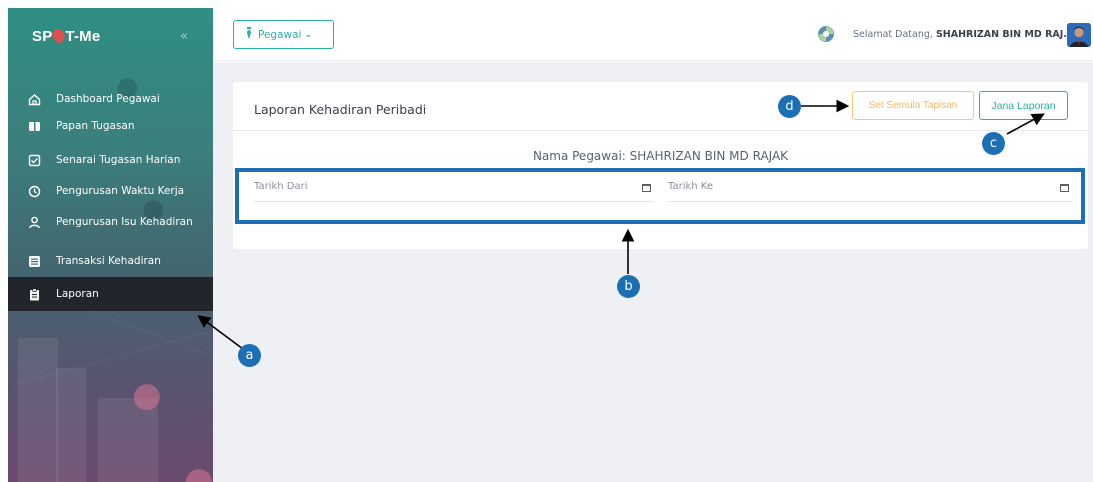  Describe the element at coordinates (870, 201) in the screenshot. I see `date-to-underline` at that location.